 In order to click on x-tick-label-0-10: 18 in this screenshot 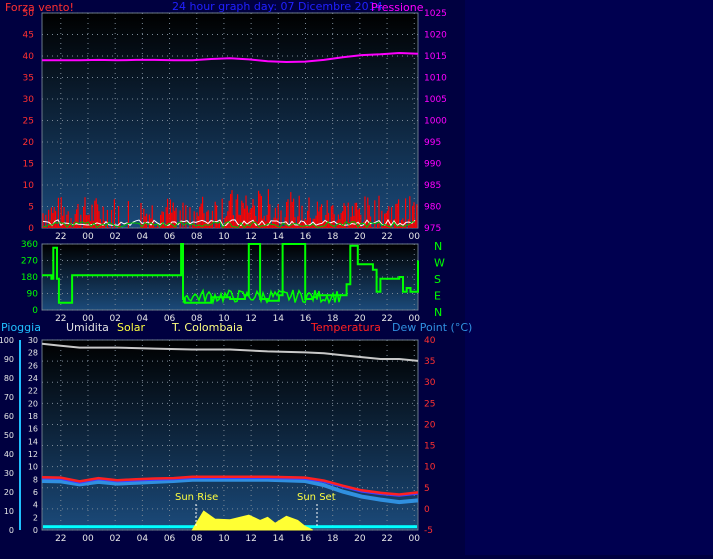, I will do `click(333, 237)`.